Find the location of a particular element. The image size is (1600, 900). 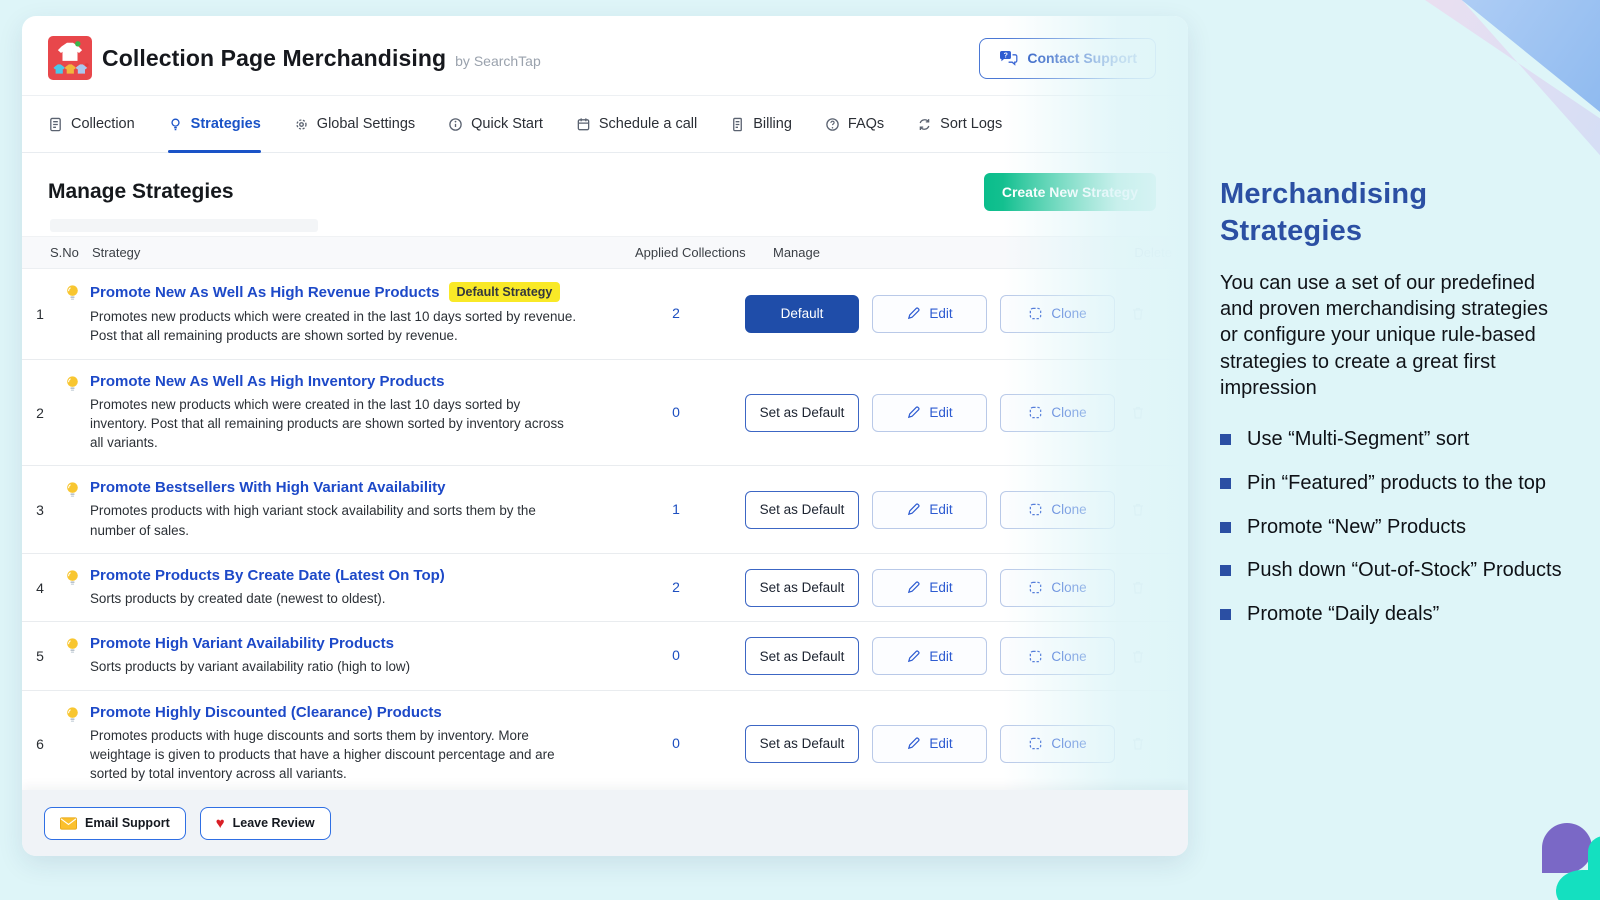

corner-ribbon-decoration is located at coordinates (1512, 78).